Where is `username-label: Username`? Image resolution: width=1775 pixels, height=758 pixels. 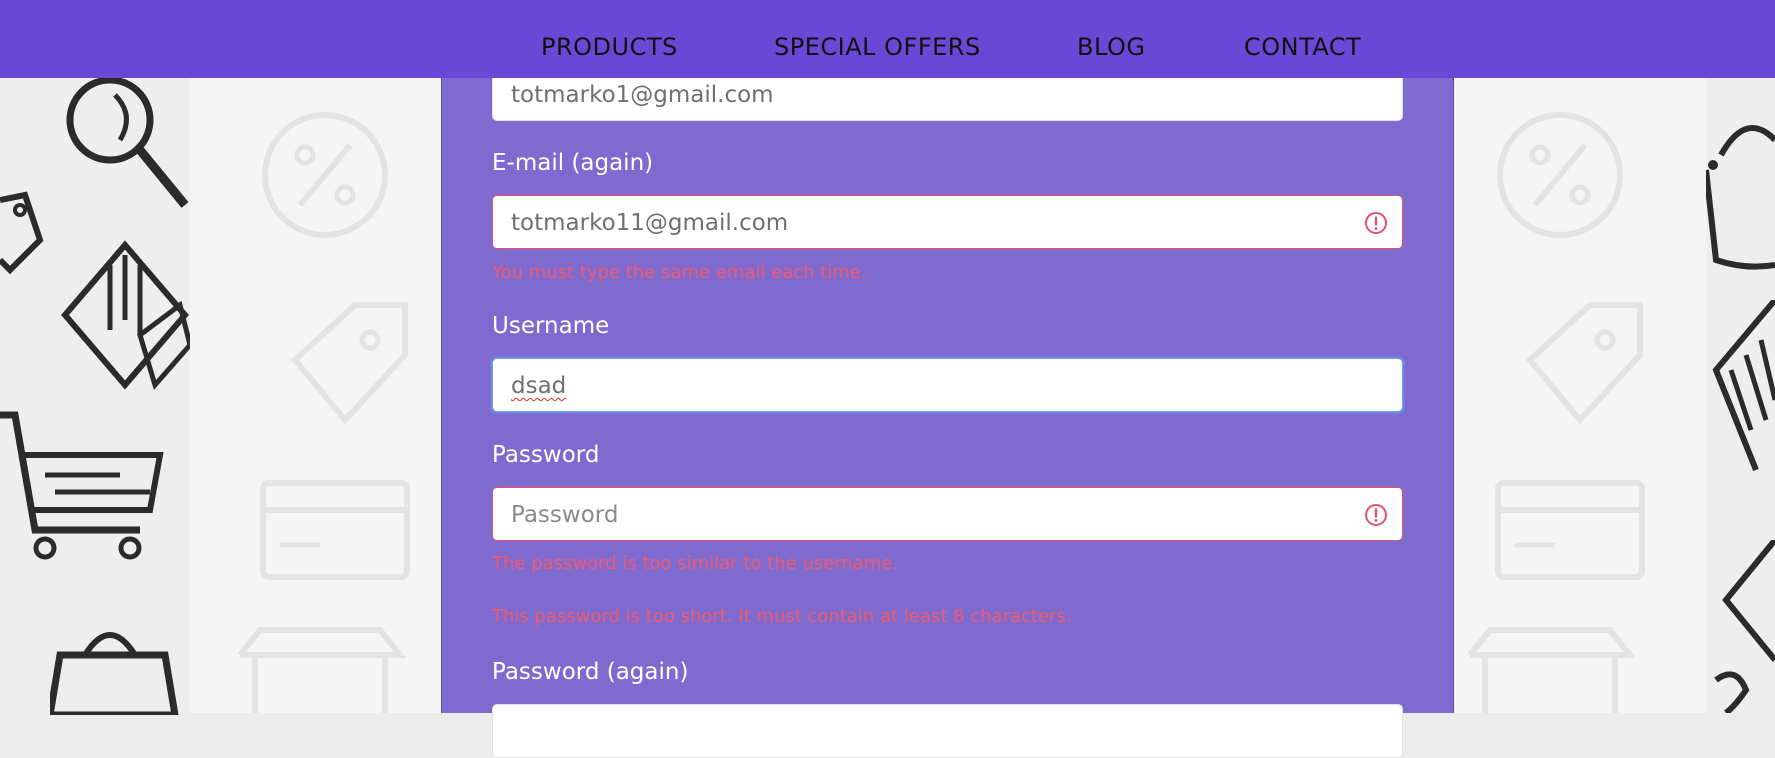
username-label: Username is located at coordinates (551, 326).